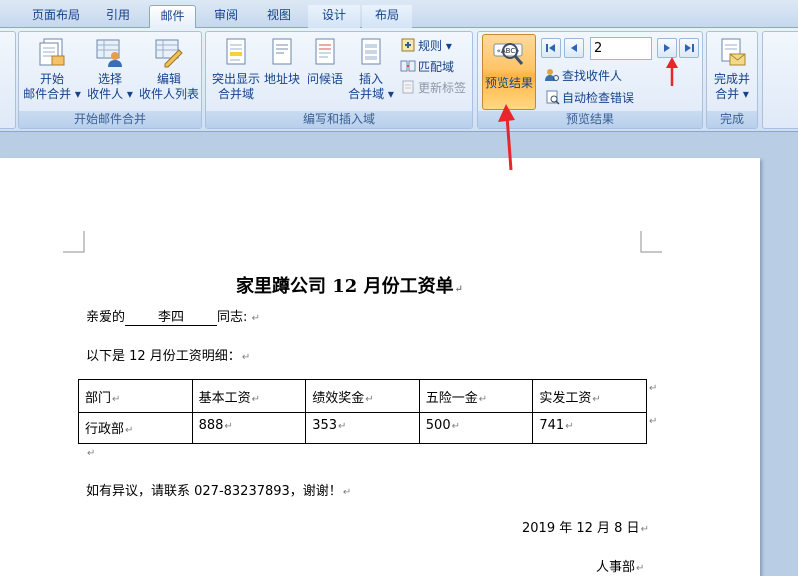  What do you see at coordinates (56, 16) in the screenshot?
I see `tab-page-layout: 页面布局` at bounding box center [56, 16].